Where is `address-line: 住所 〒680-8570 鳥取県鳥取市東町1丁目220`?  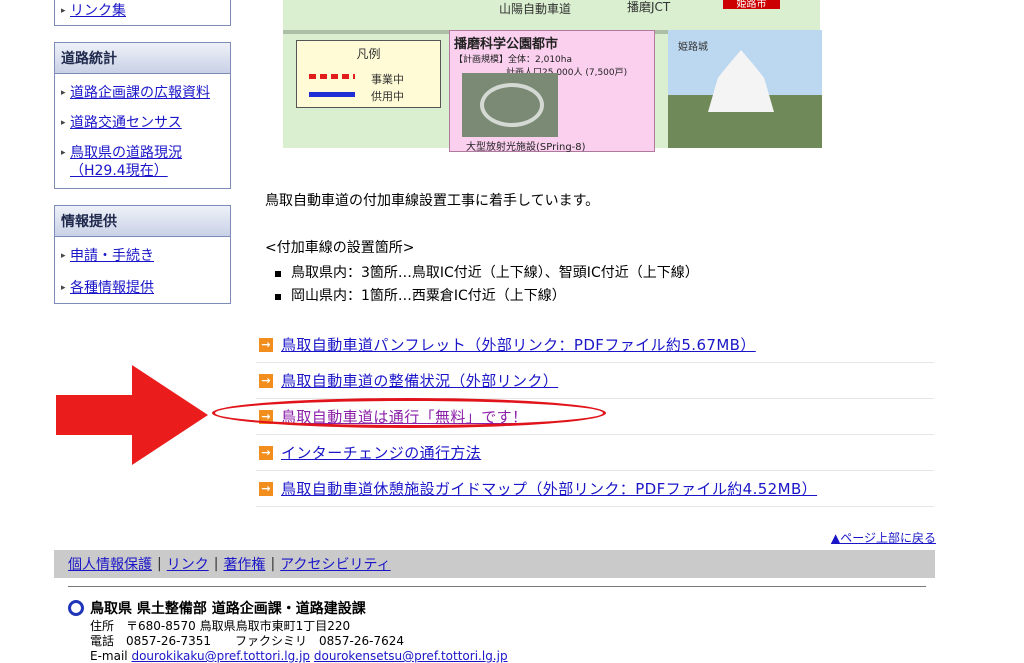 address-line: 住所 〒680-8570 鳥取県鳥取市東町1丁目220 is located at coordinates (220, 626).